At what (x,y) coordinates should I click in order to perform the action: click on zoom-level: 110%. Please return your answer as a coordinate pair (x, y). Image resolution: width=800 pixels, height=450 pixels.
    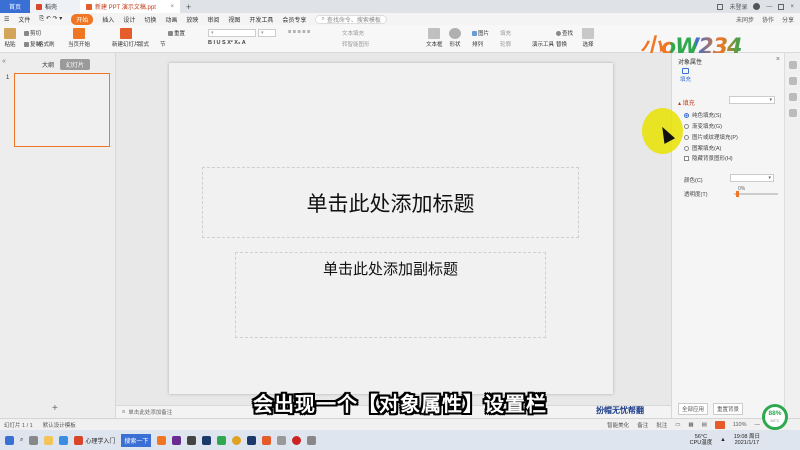
    Looking at the image, I should click on (740, 425).